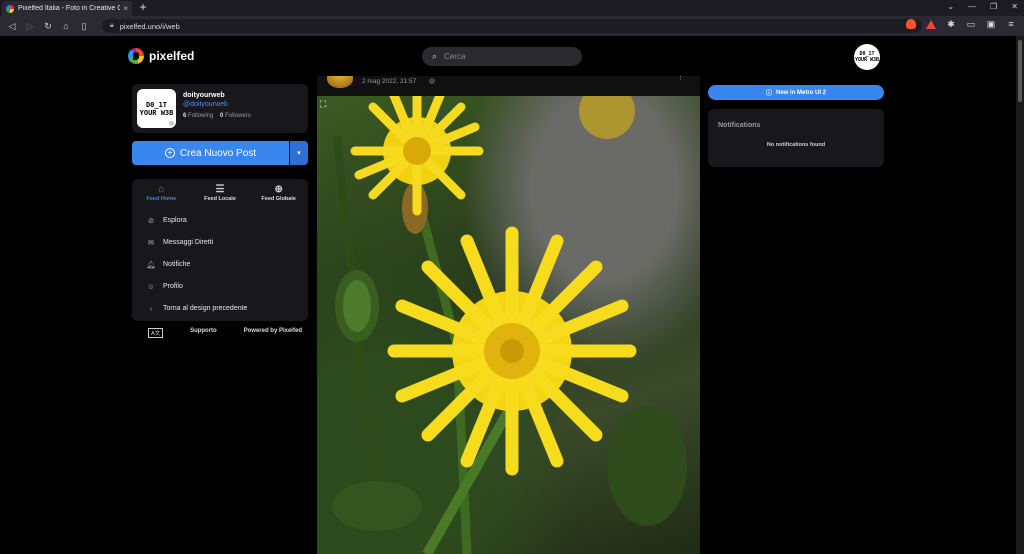  Describe the element at coordinates (680, 78) in the screenshot. I see `more-options-icon: ⋮` at that location.